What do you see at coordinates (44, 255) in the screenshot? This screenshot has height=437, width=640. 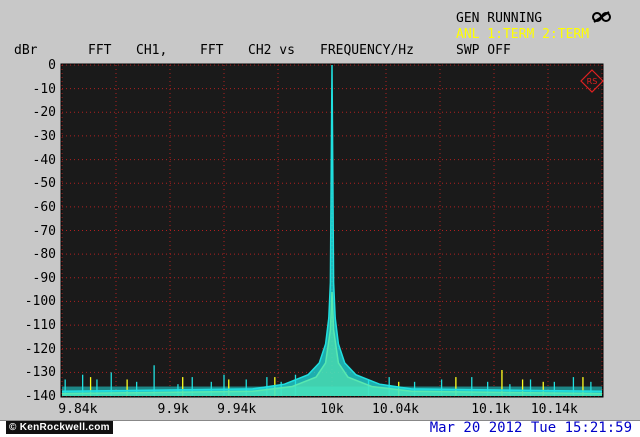 I see `y-tick-label: -80` at bounding box center [44, 255].